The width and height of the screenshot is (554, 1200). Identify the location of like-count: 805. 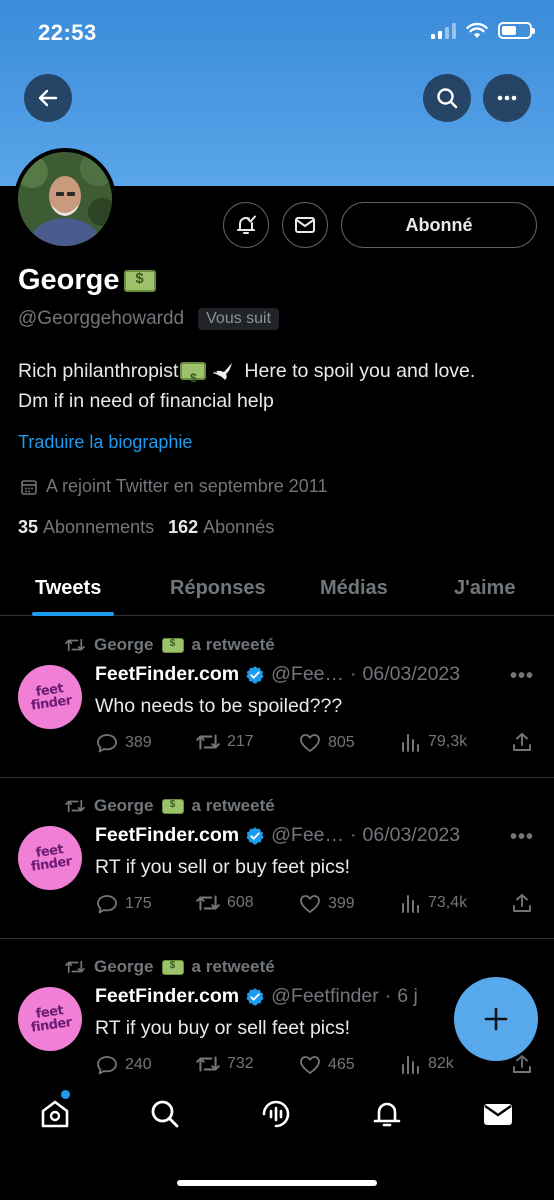
(341, 742).